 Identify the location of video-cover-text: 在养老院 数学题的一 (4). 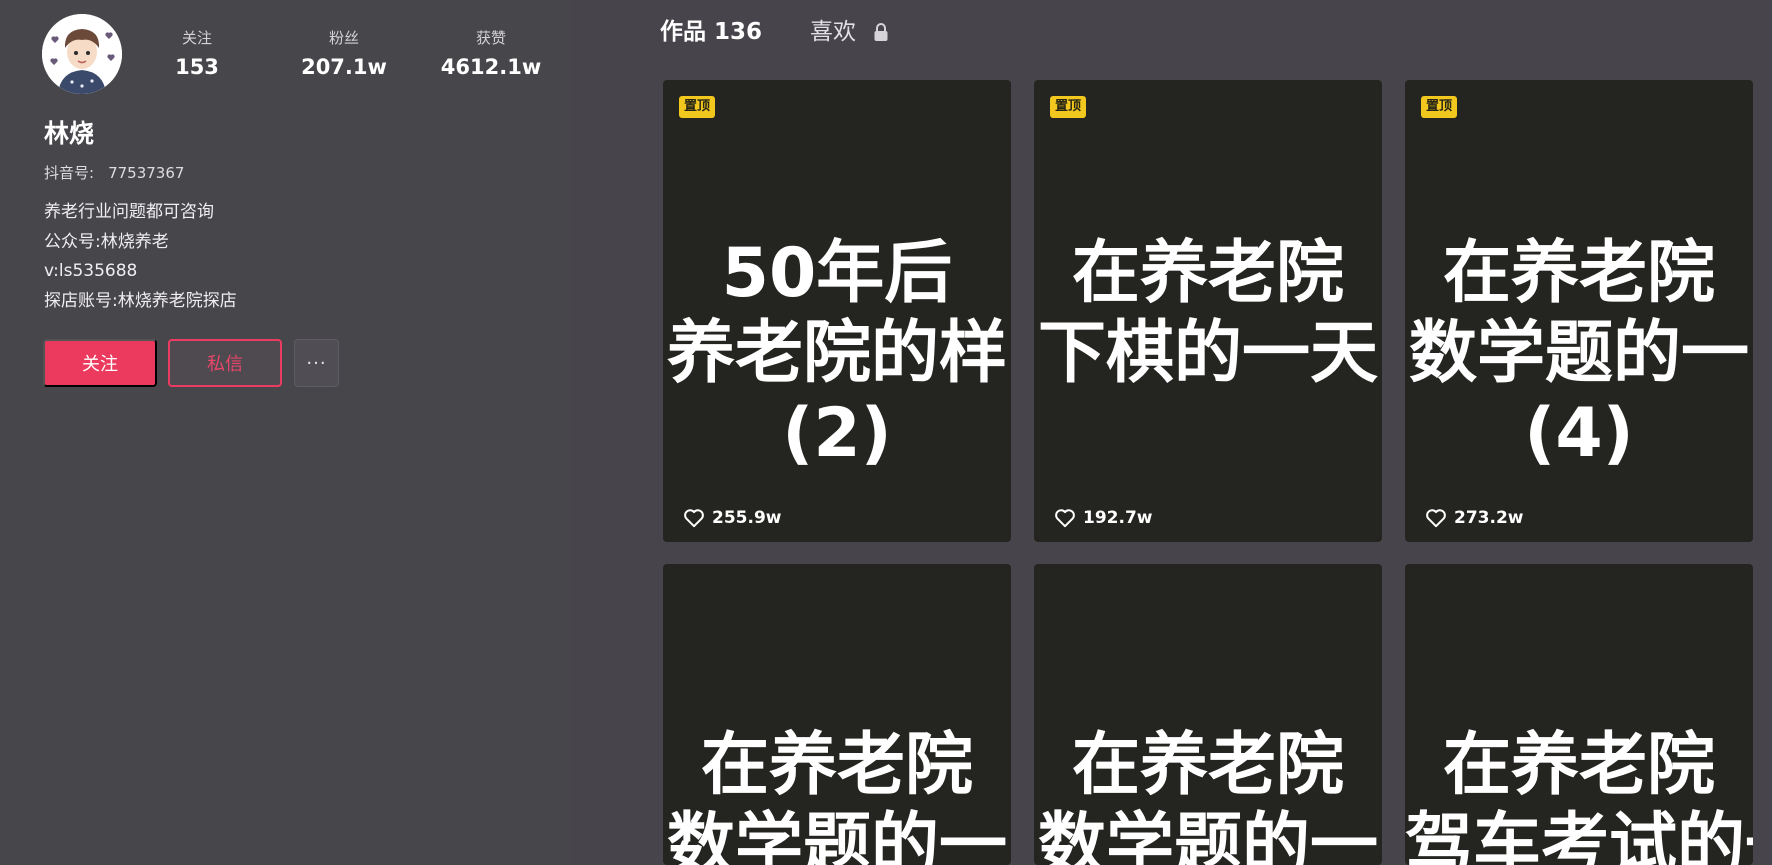
(1579, 354).